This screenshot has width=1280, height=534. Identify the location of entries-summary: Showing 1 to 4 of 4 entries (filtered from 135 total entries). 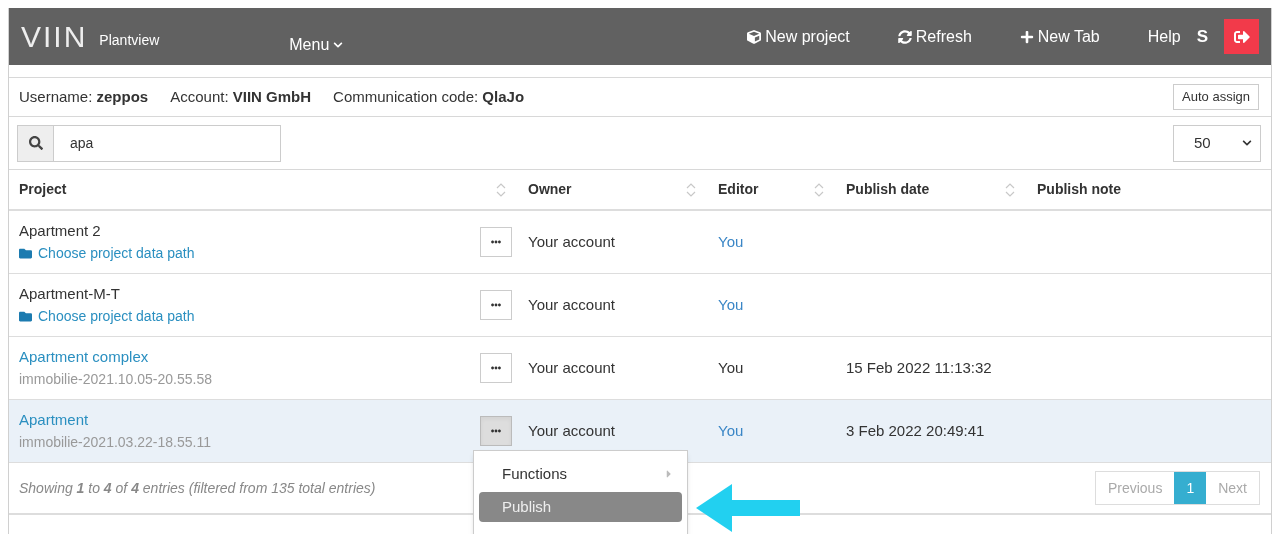
(197, 488).